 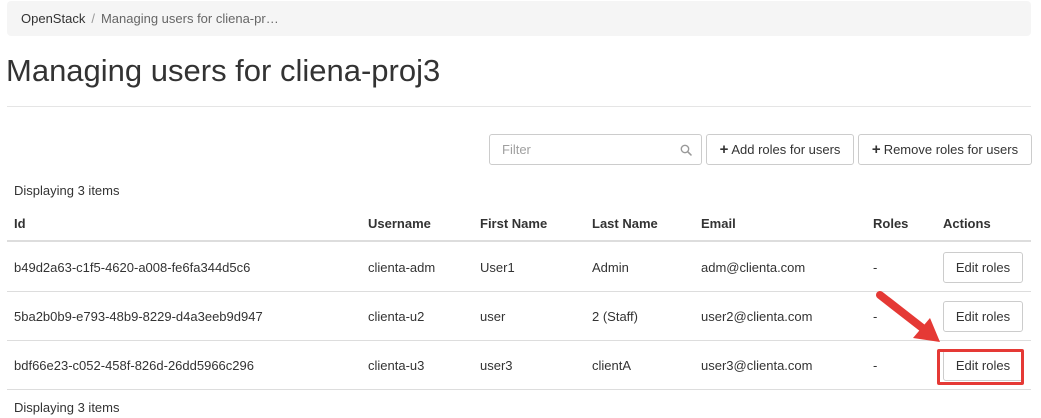 I want to click on breadcrumb-openstack-link: OpenStack, so click(x=53, y=18).